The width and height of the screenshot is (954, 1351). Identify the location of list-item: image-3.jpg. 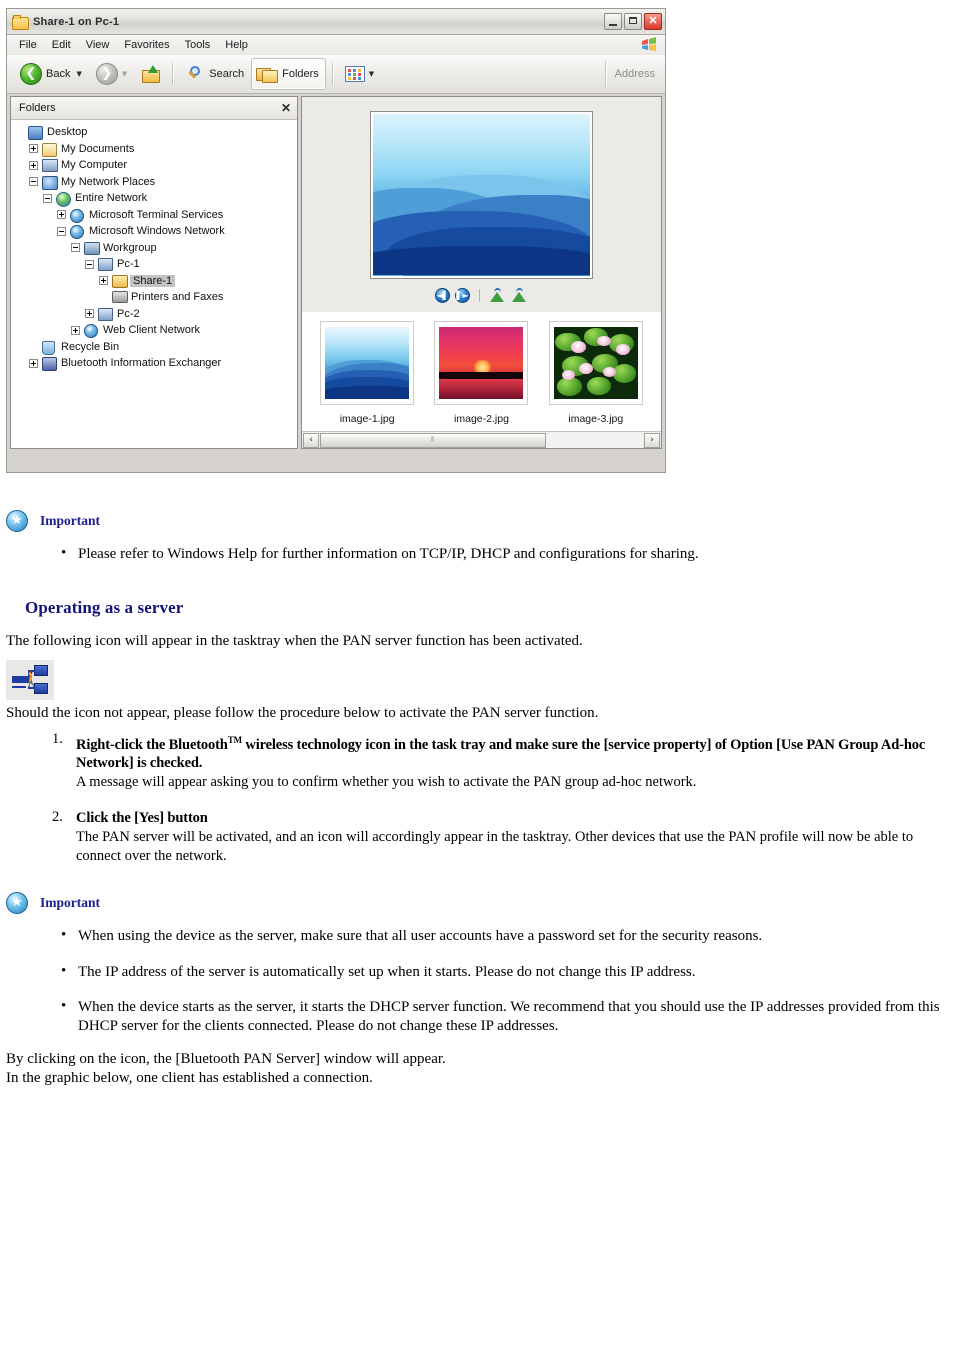
(596, 373).